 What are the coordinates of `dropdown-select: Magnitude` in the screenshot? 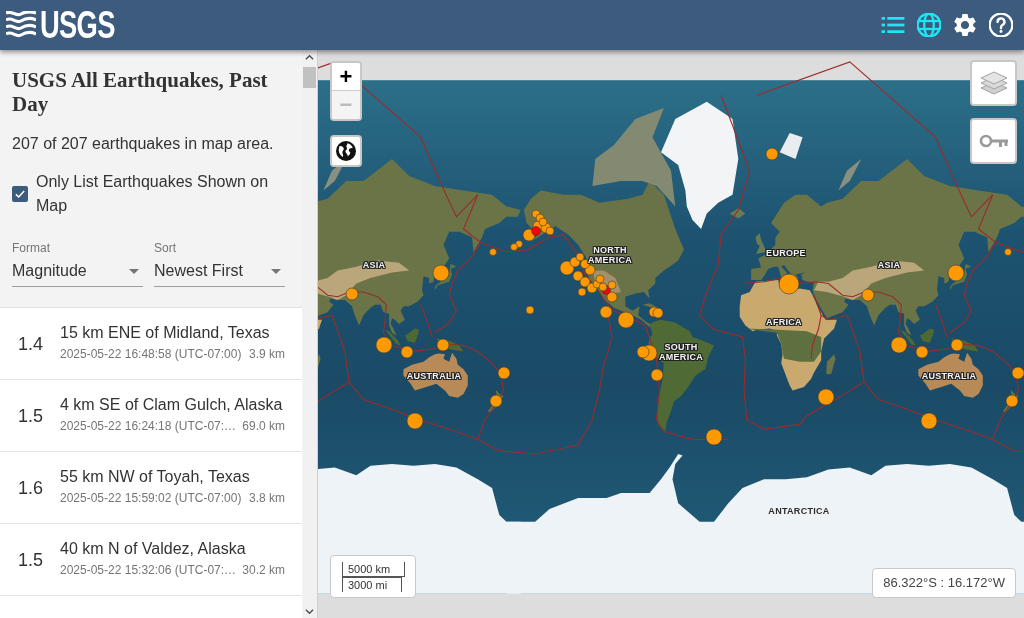 It's located at (77, 273).